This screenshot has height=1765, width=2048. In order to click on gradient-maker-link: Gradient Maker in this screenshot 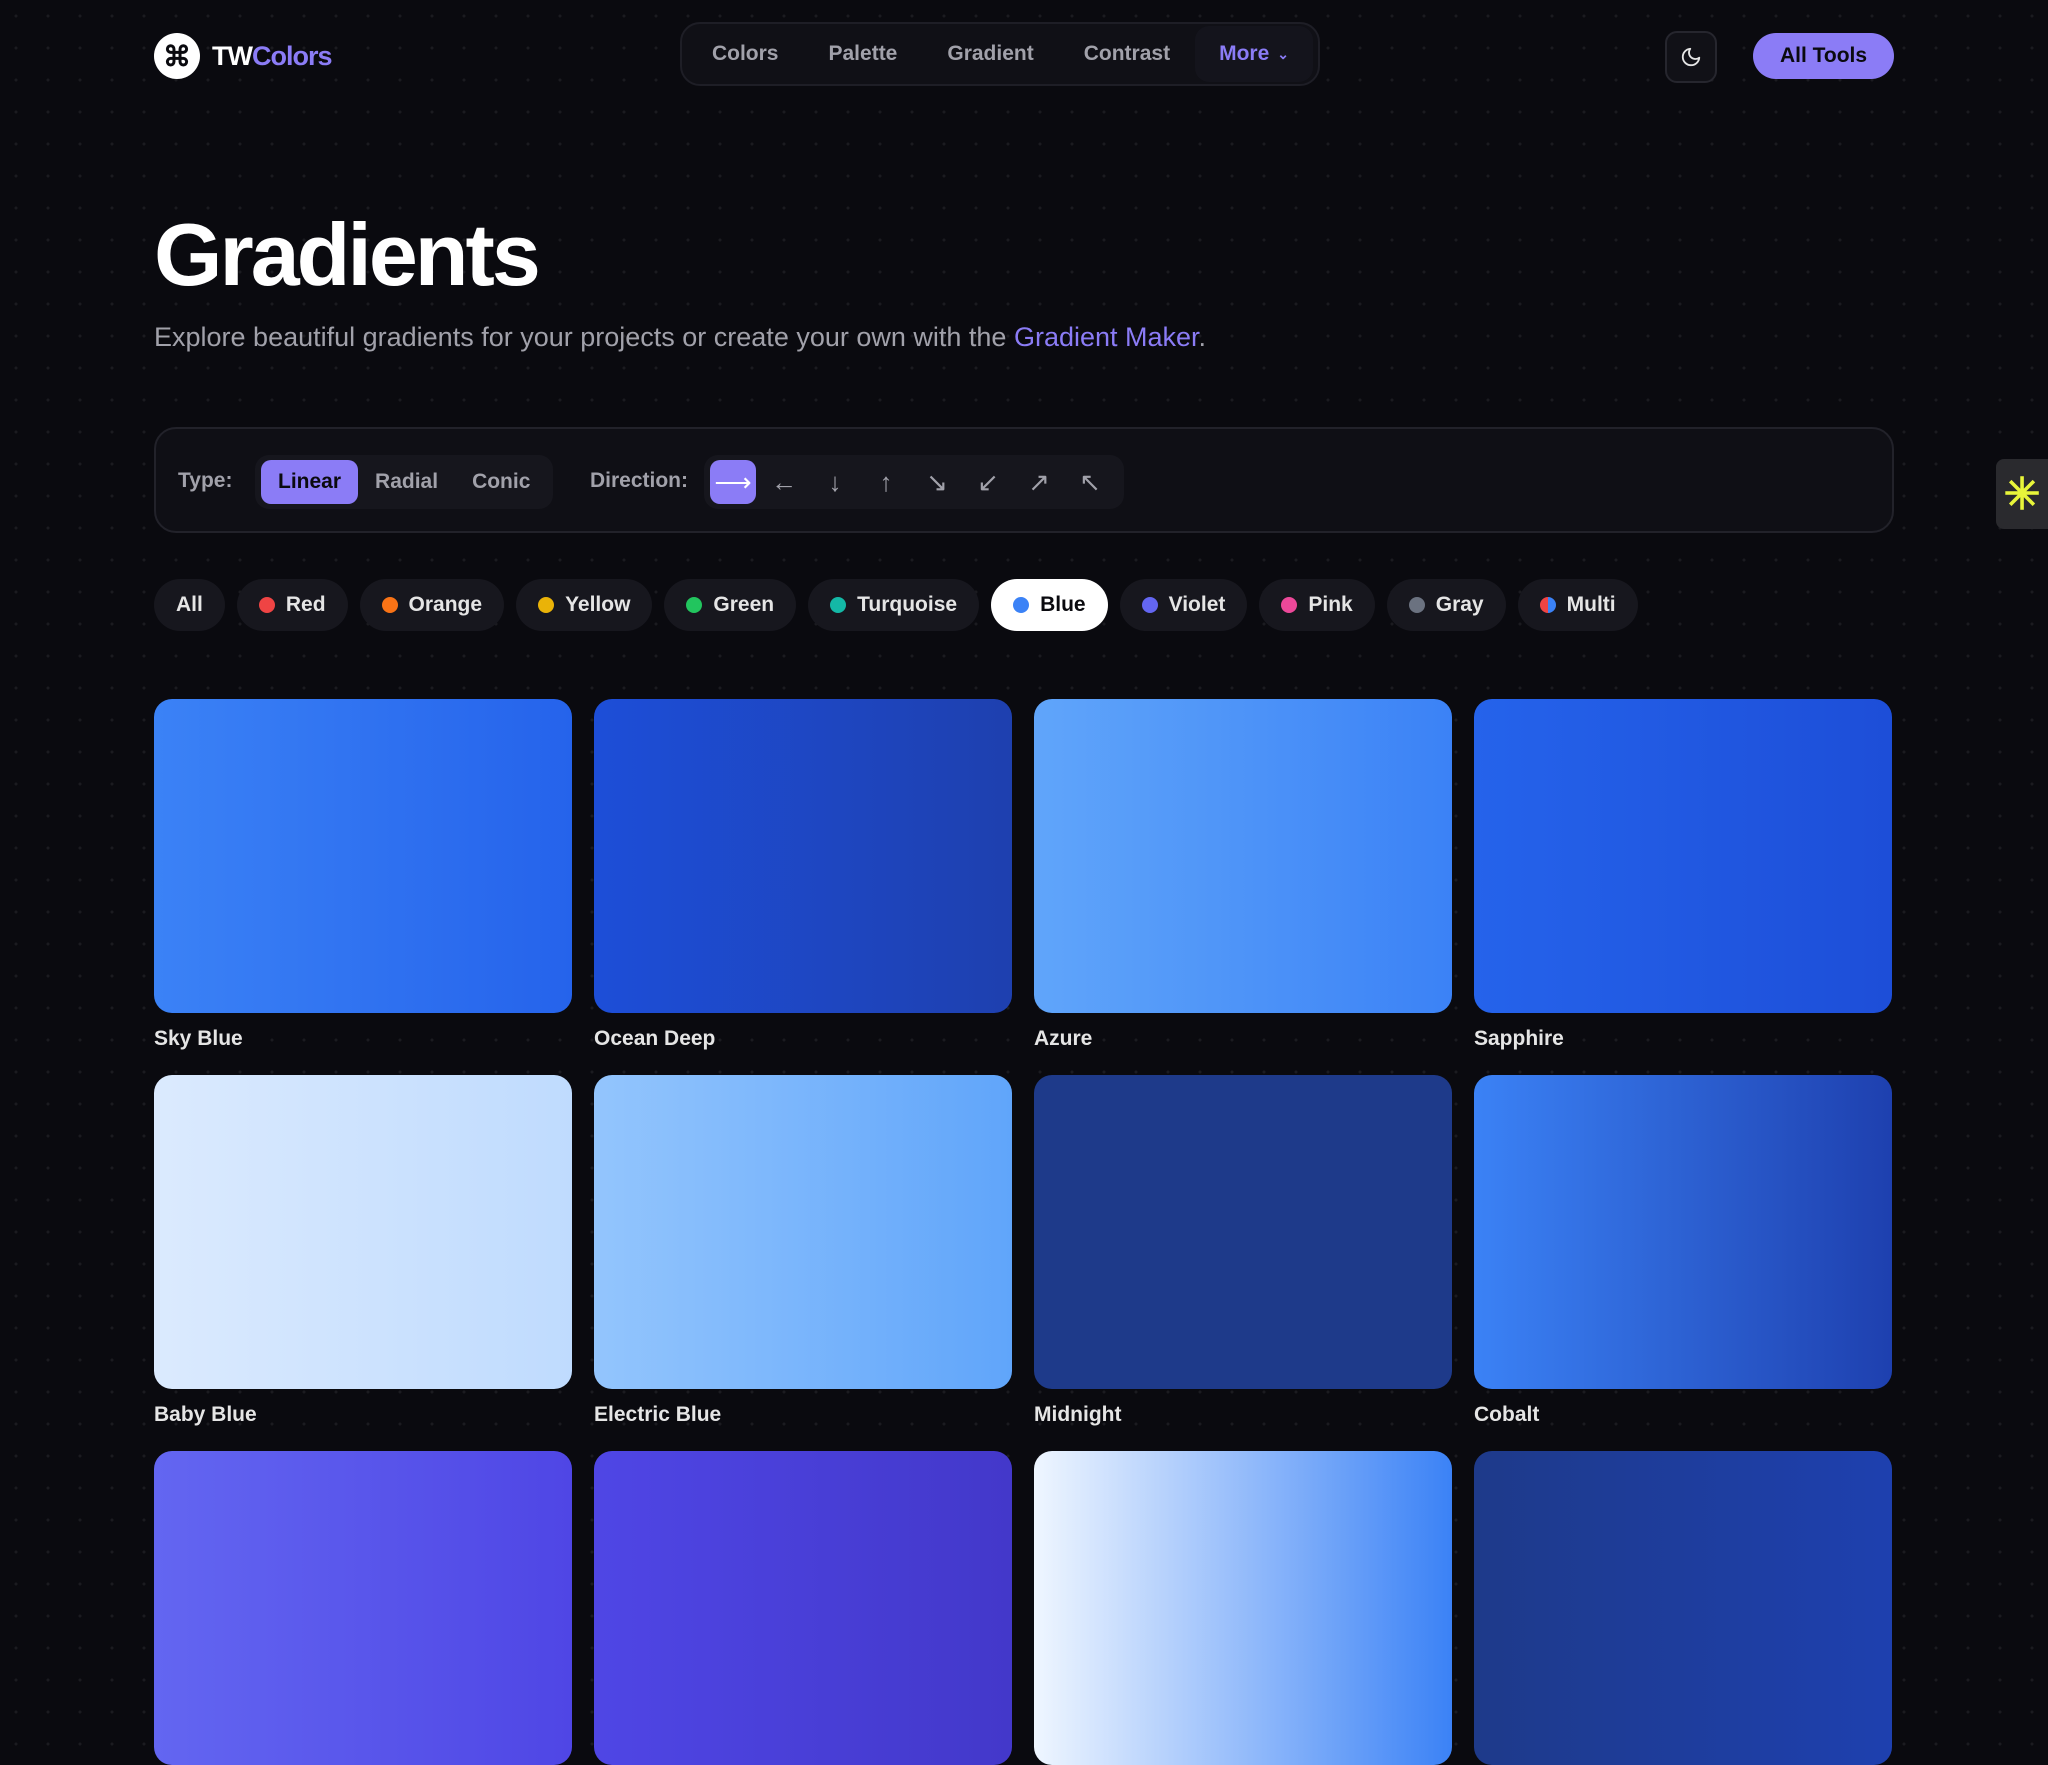, I will do `click(1106, 337)`.